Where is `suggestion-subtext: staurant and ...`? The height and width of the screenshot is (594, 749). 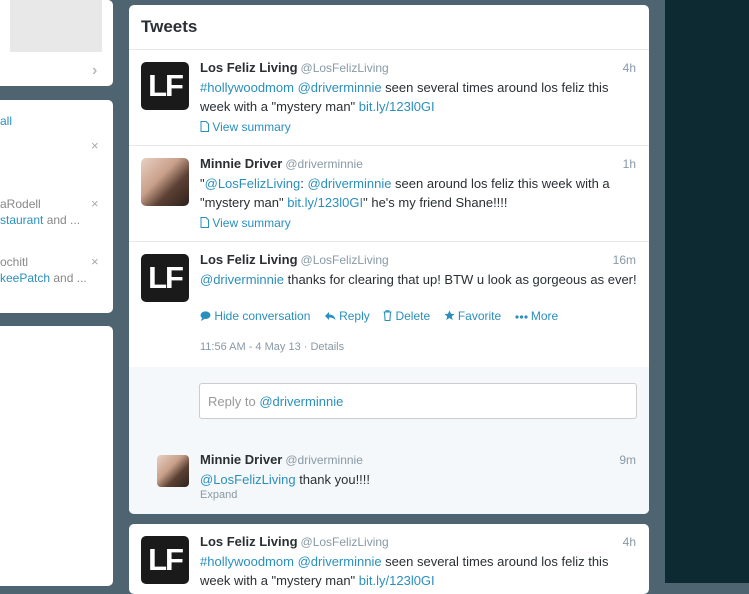
suggestion-subtext: staurant and ... is located at coordinates (40, 220).